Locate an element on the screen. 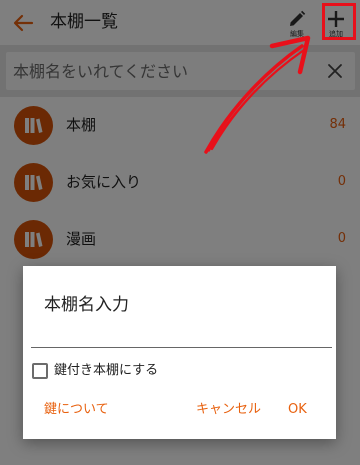 This screenshot has width=360, height=465. ok-button: OK is located at coordinates (297, 410).